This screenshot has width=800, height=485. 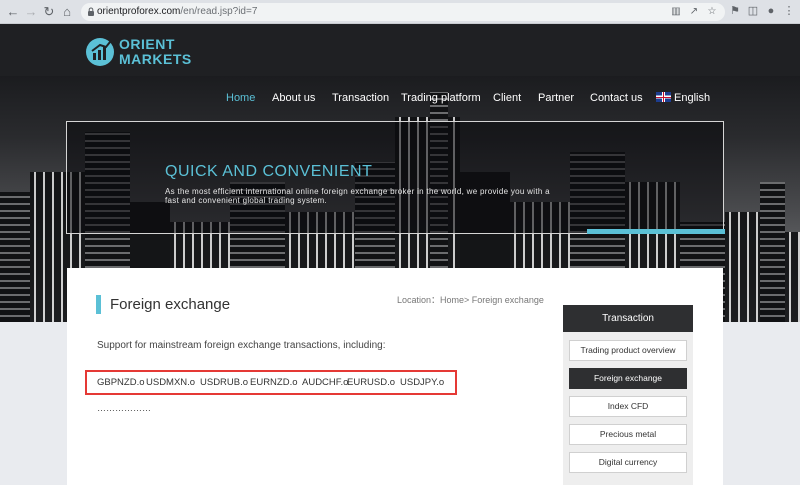 I want to click on bookmark-star-icon: ☆, so click(x=712, y=12).